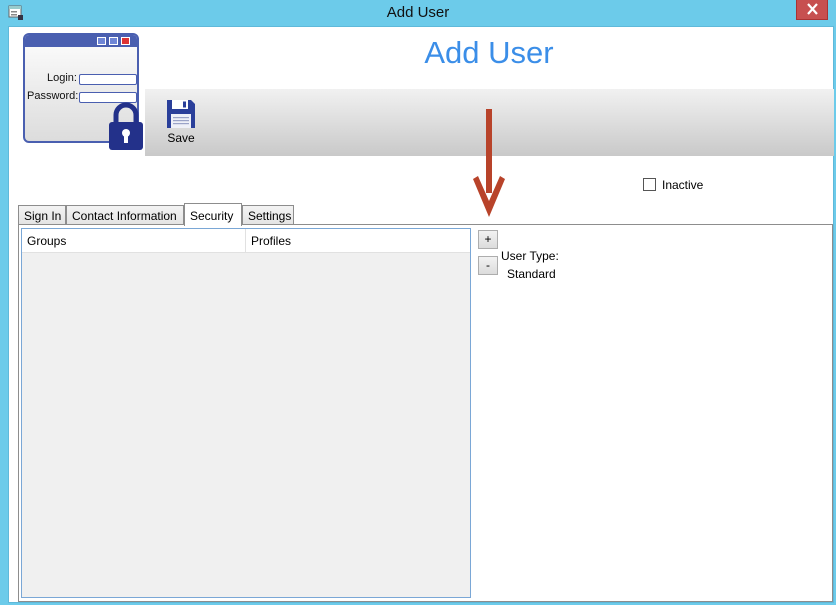 Image resolution: width=836 pixels, height=605 pixels. I want to click on logo-close-graphic, so click(125, 41).